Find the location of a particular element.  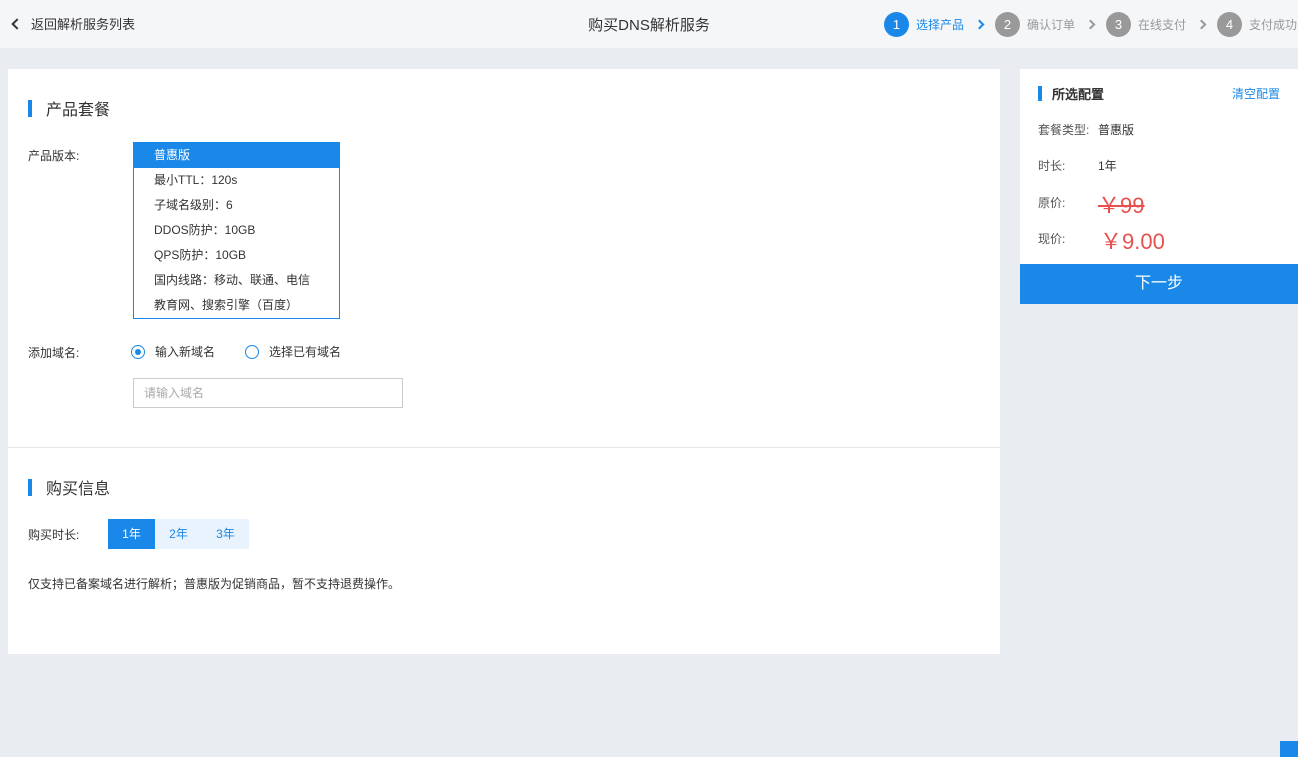

step-4: 4 支付成功 is located at coordinates (1257, 24).